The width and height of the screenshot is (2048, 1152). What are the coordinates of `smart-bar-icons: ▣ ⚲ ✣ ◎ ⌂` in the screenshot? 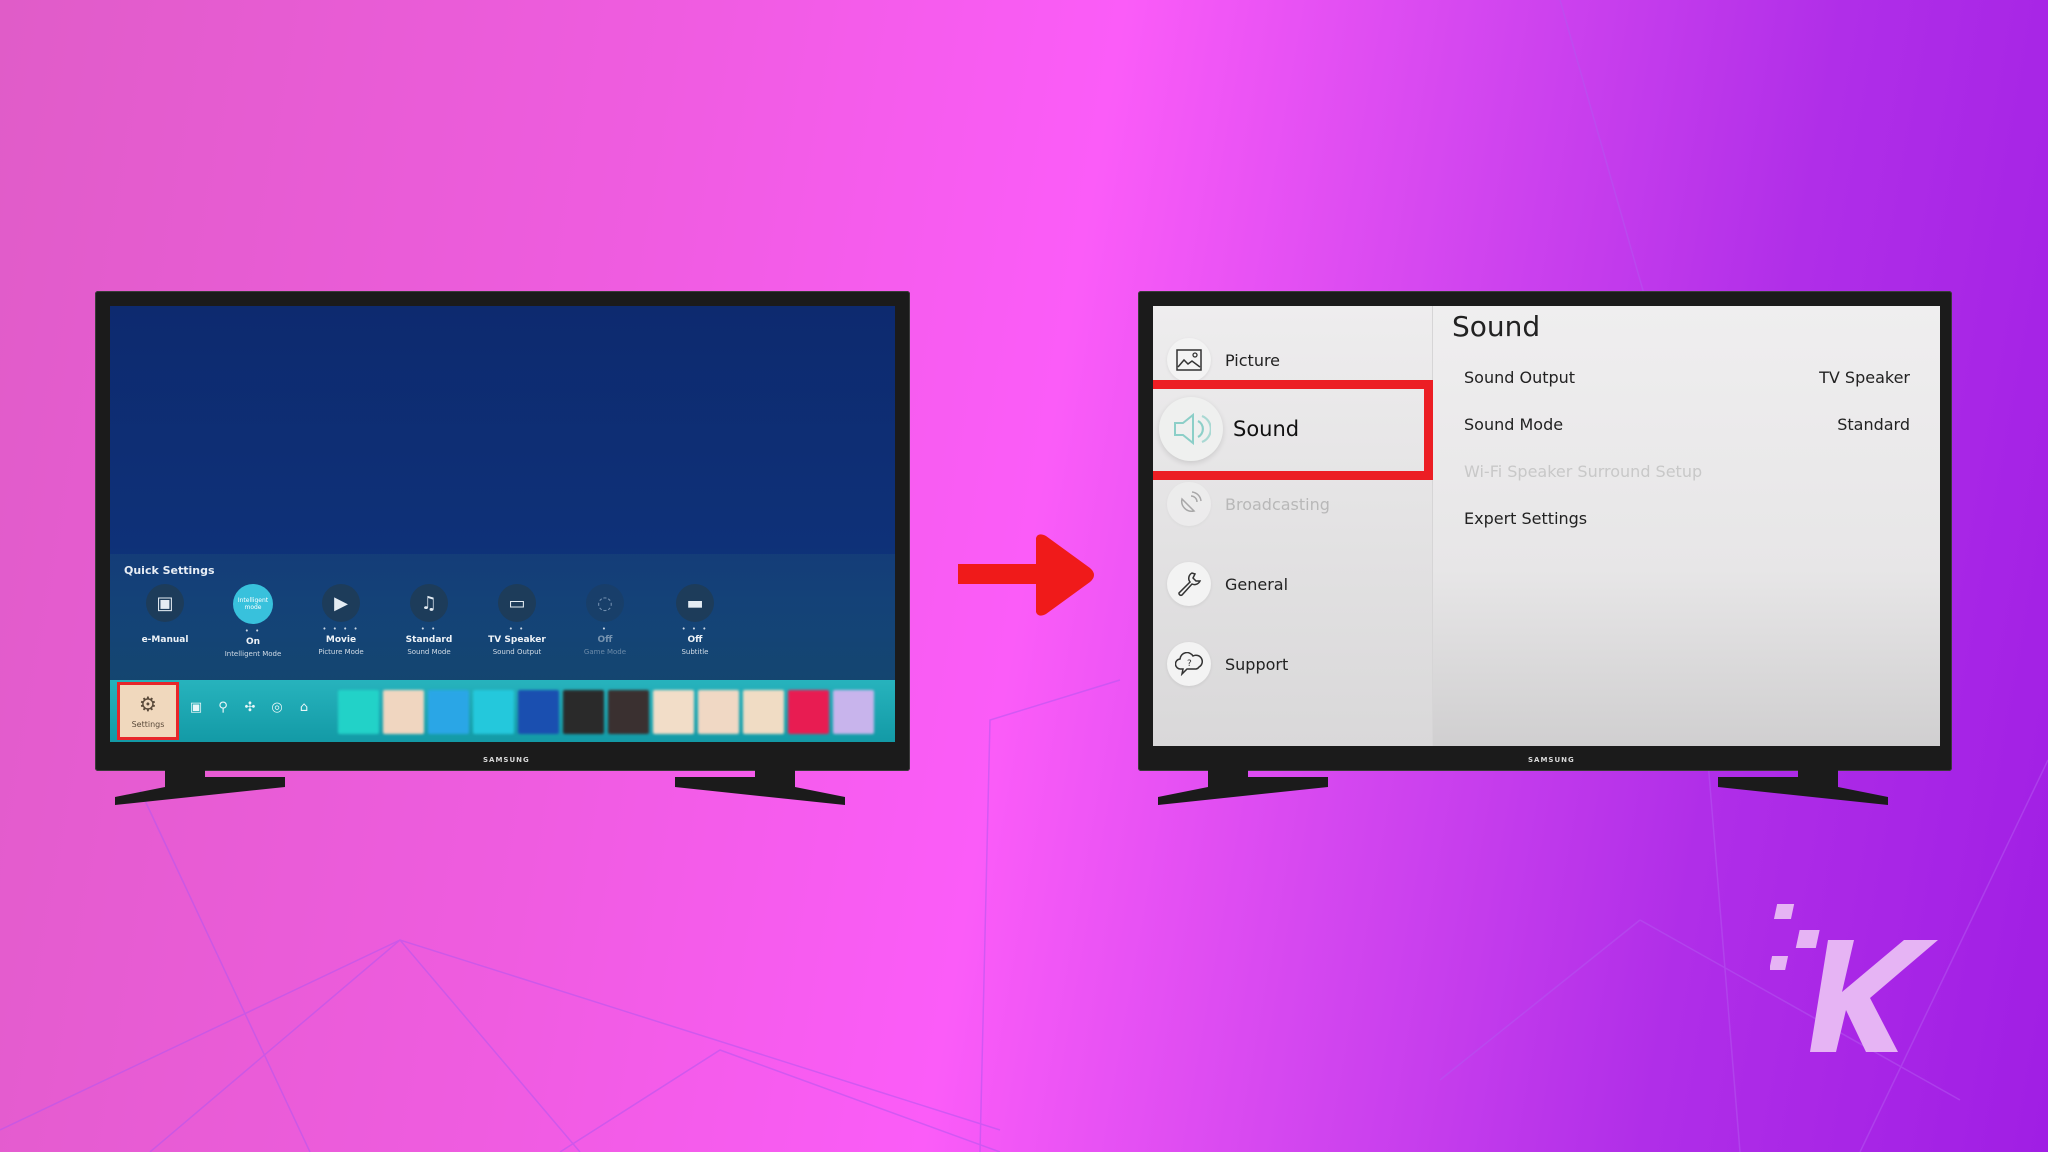 It's located at (250, 707).